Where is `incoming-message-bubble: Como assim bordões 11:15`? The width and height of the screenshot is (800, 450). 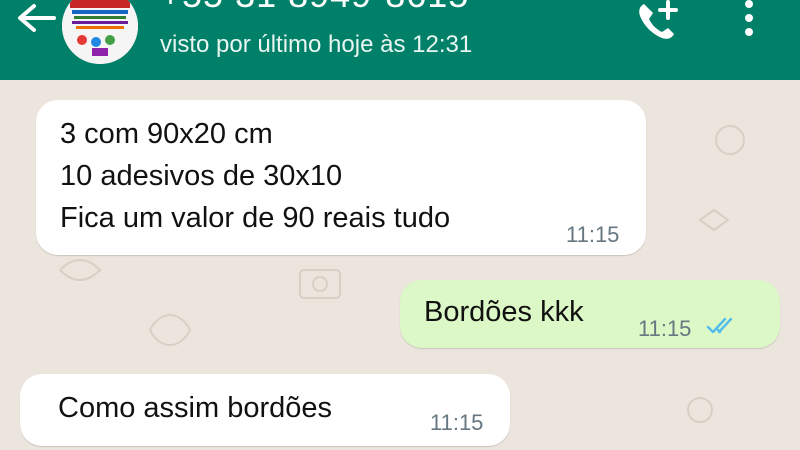 incoming-message-bubble: Como assim bordões 11:15 is located at coordinates (265, 410).